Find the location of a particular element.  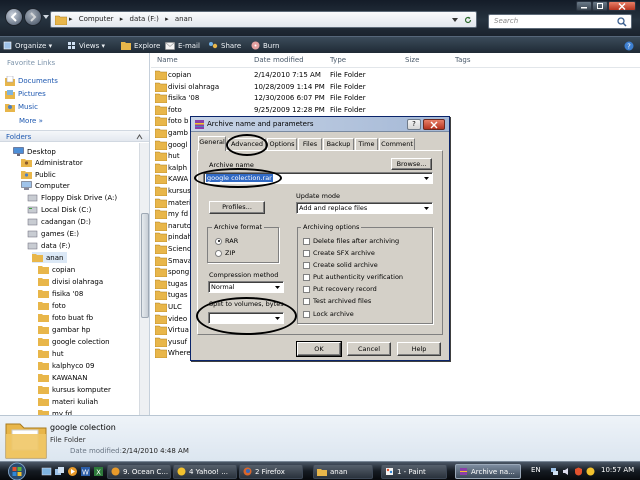

option-test-archived: Test archived files is located at coordinates (337, 301).